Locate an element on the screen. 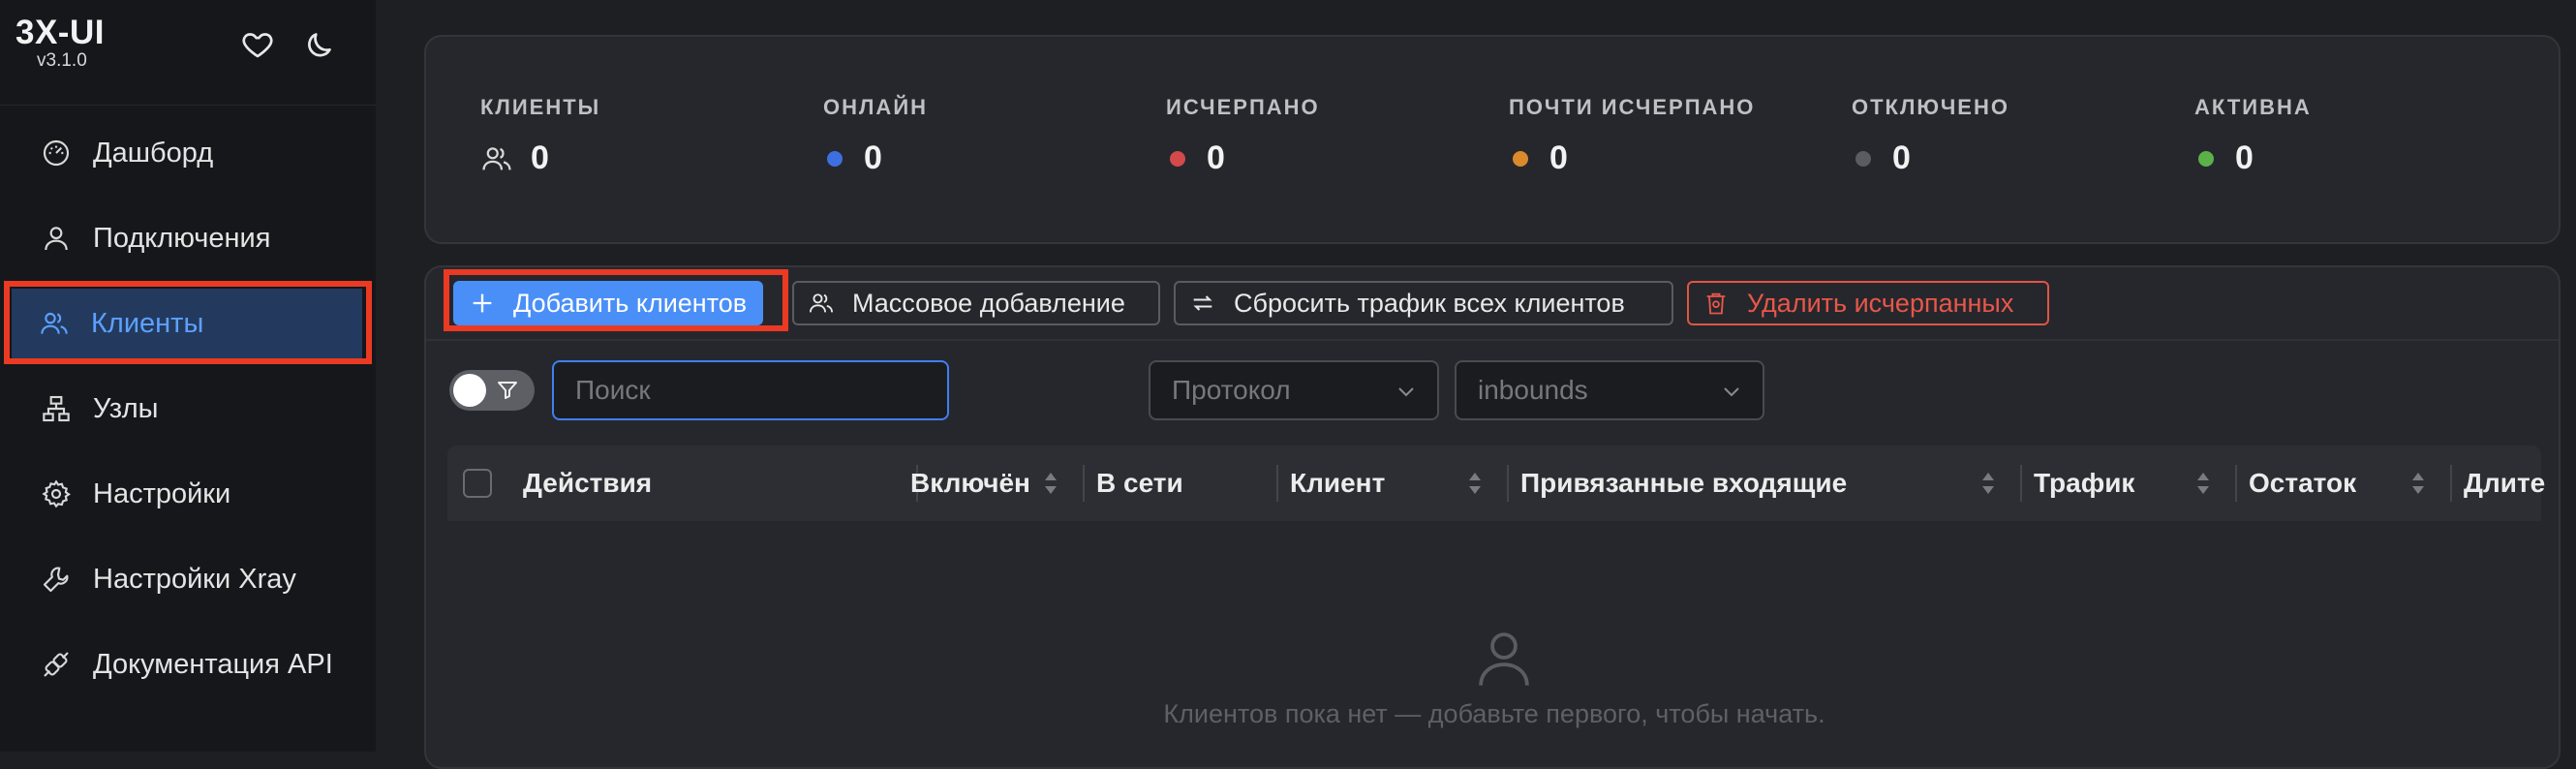 Image resolution: width=2576 pixels, height=769 pixels. inbounds-select: inbounds is located at coordinates (1609, 390).